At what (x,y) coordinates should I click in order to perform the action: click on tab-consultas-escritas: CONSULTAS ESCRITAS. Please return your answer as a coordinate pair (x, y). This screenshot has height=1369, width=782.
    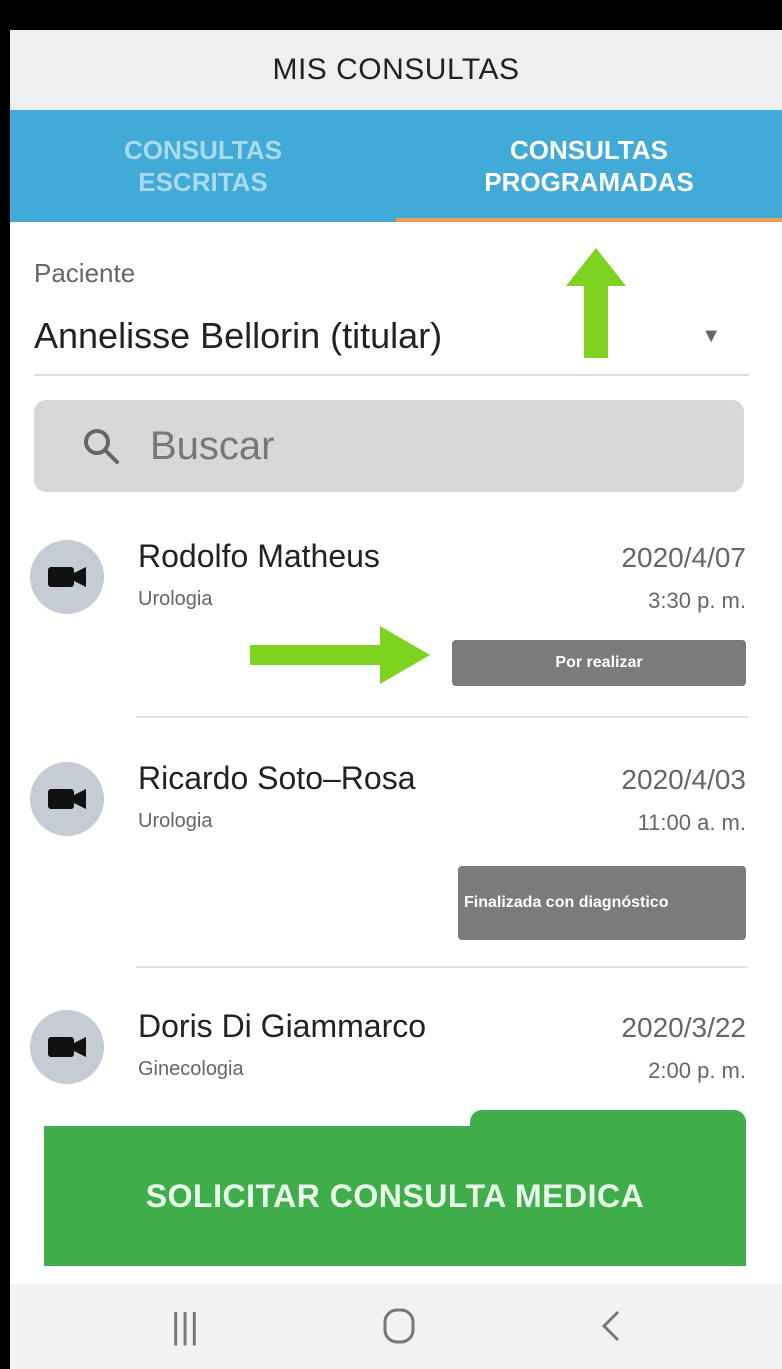
    Looking at the image, I should click on (203, 166).